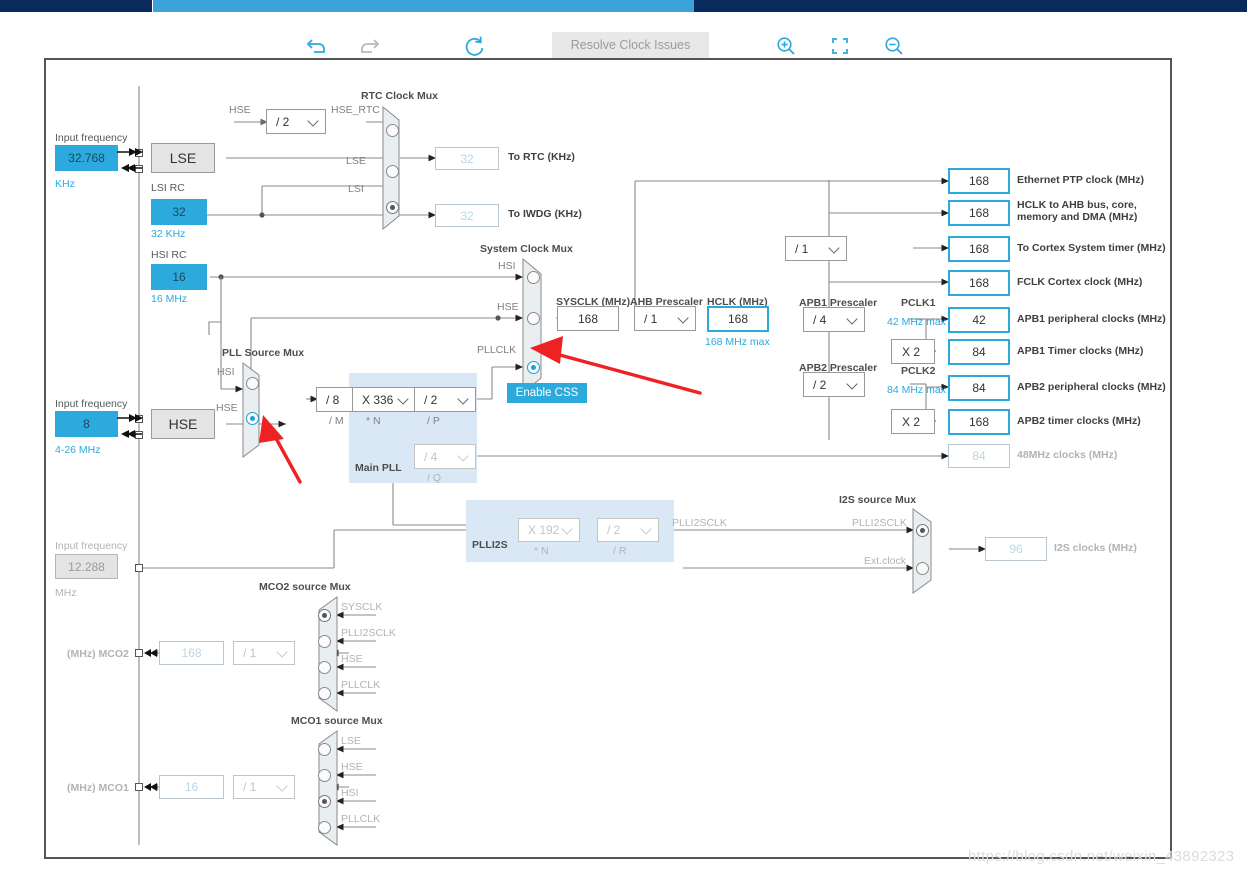  What do you see at coordinates (533, 367) in the screenshot?
I see `system-clock-option-pllclk` at bounding box center [533, 367].